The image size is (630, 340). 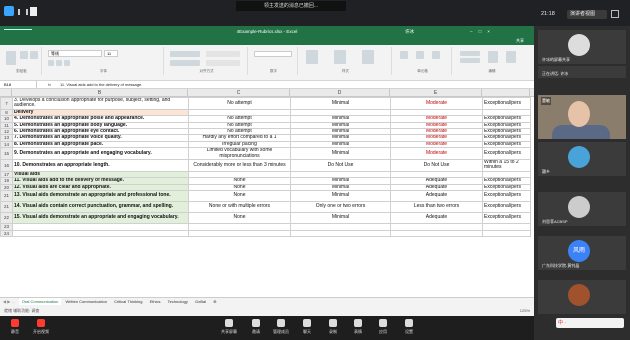 I want to click on align-icons, so click(x=185, y=54).